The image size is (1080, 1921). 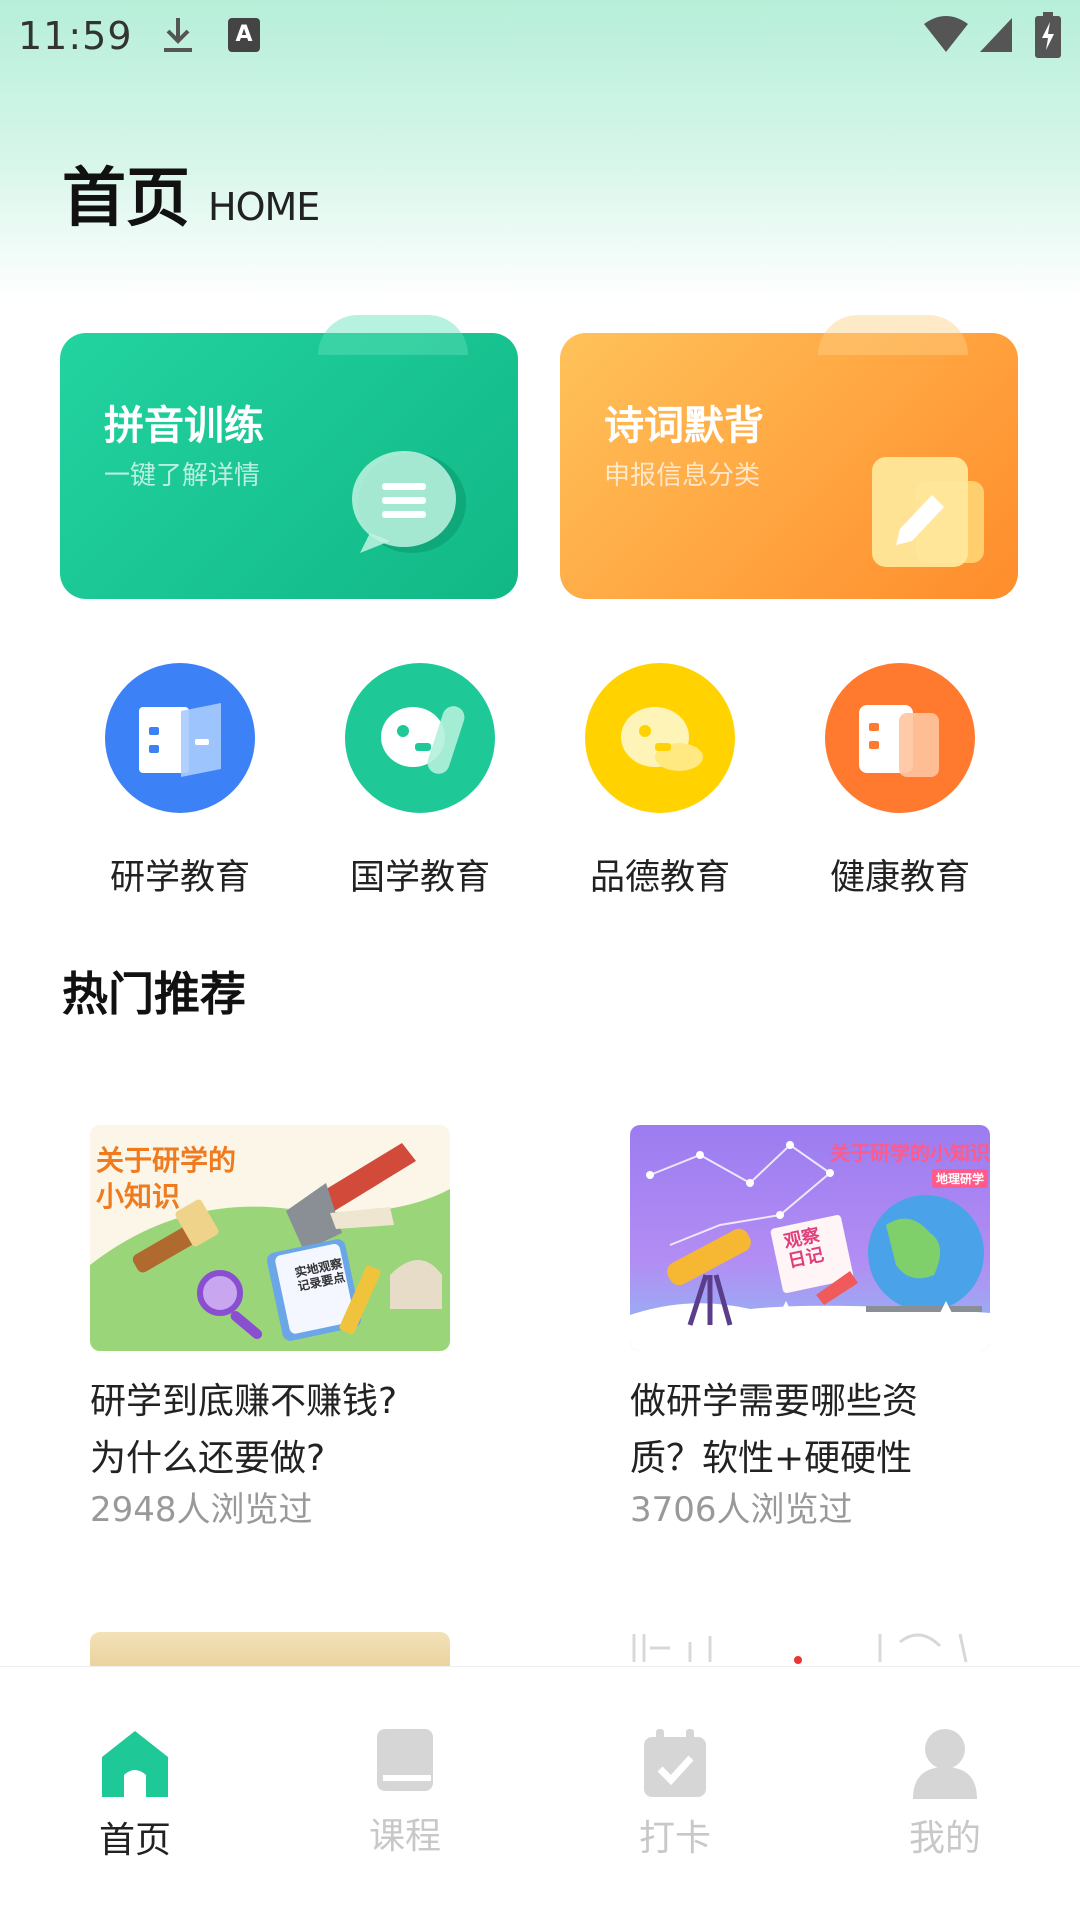 What do you see at coordinates (420, 738) in the screenshot?
I see `chat-icon` at bounding box center [420, 738].